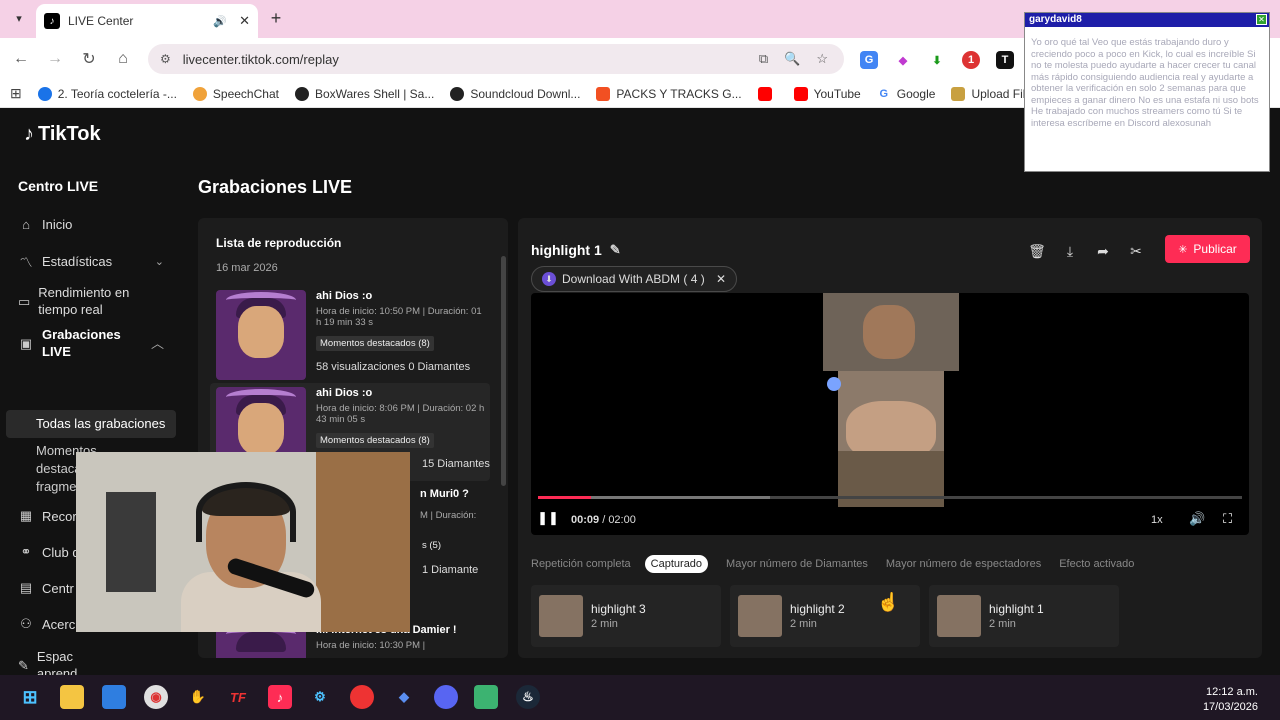  What do you see at coordinates (1227, 519) in the screenshot?
I see `fullscreen-icon: ⛶` at bounding box center [1227, 519].